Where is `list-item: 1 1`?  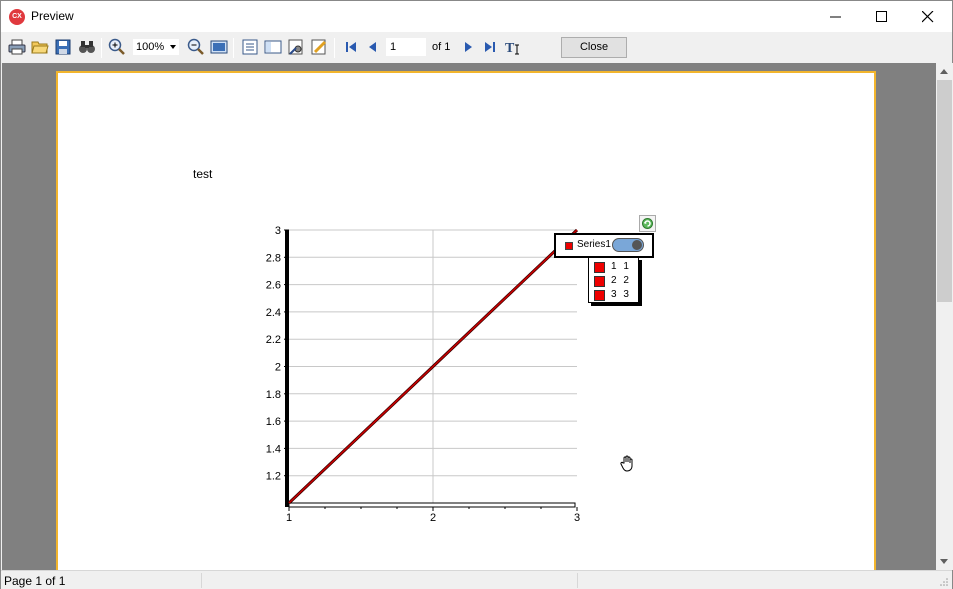
list-item: 1 1 is located at coordinates (616, 268).